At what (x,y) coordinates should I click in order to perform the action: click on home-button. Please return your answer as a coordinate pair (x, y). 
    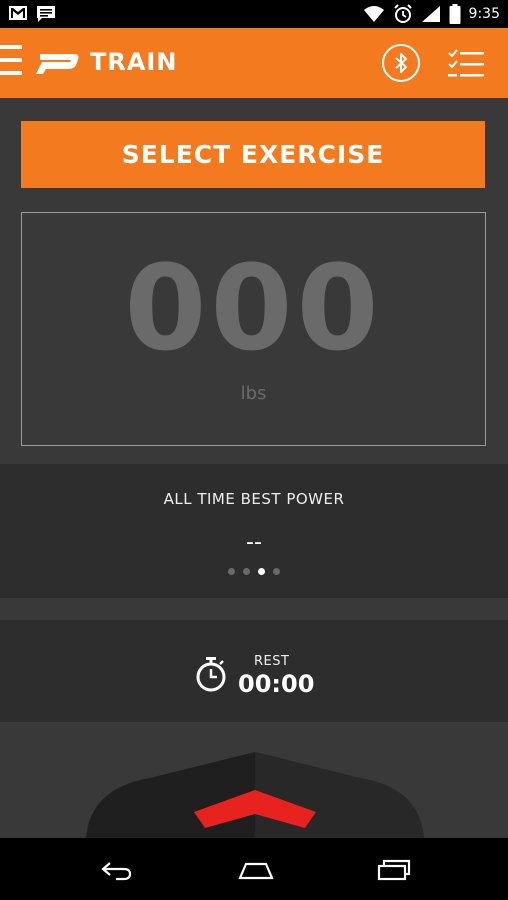
    Looking at the image, I should click on (256, 870).